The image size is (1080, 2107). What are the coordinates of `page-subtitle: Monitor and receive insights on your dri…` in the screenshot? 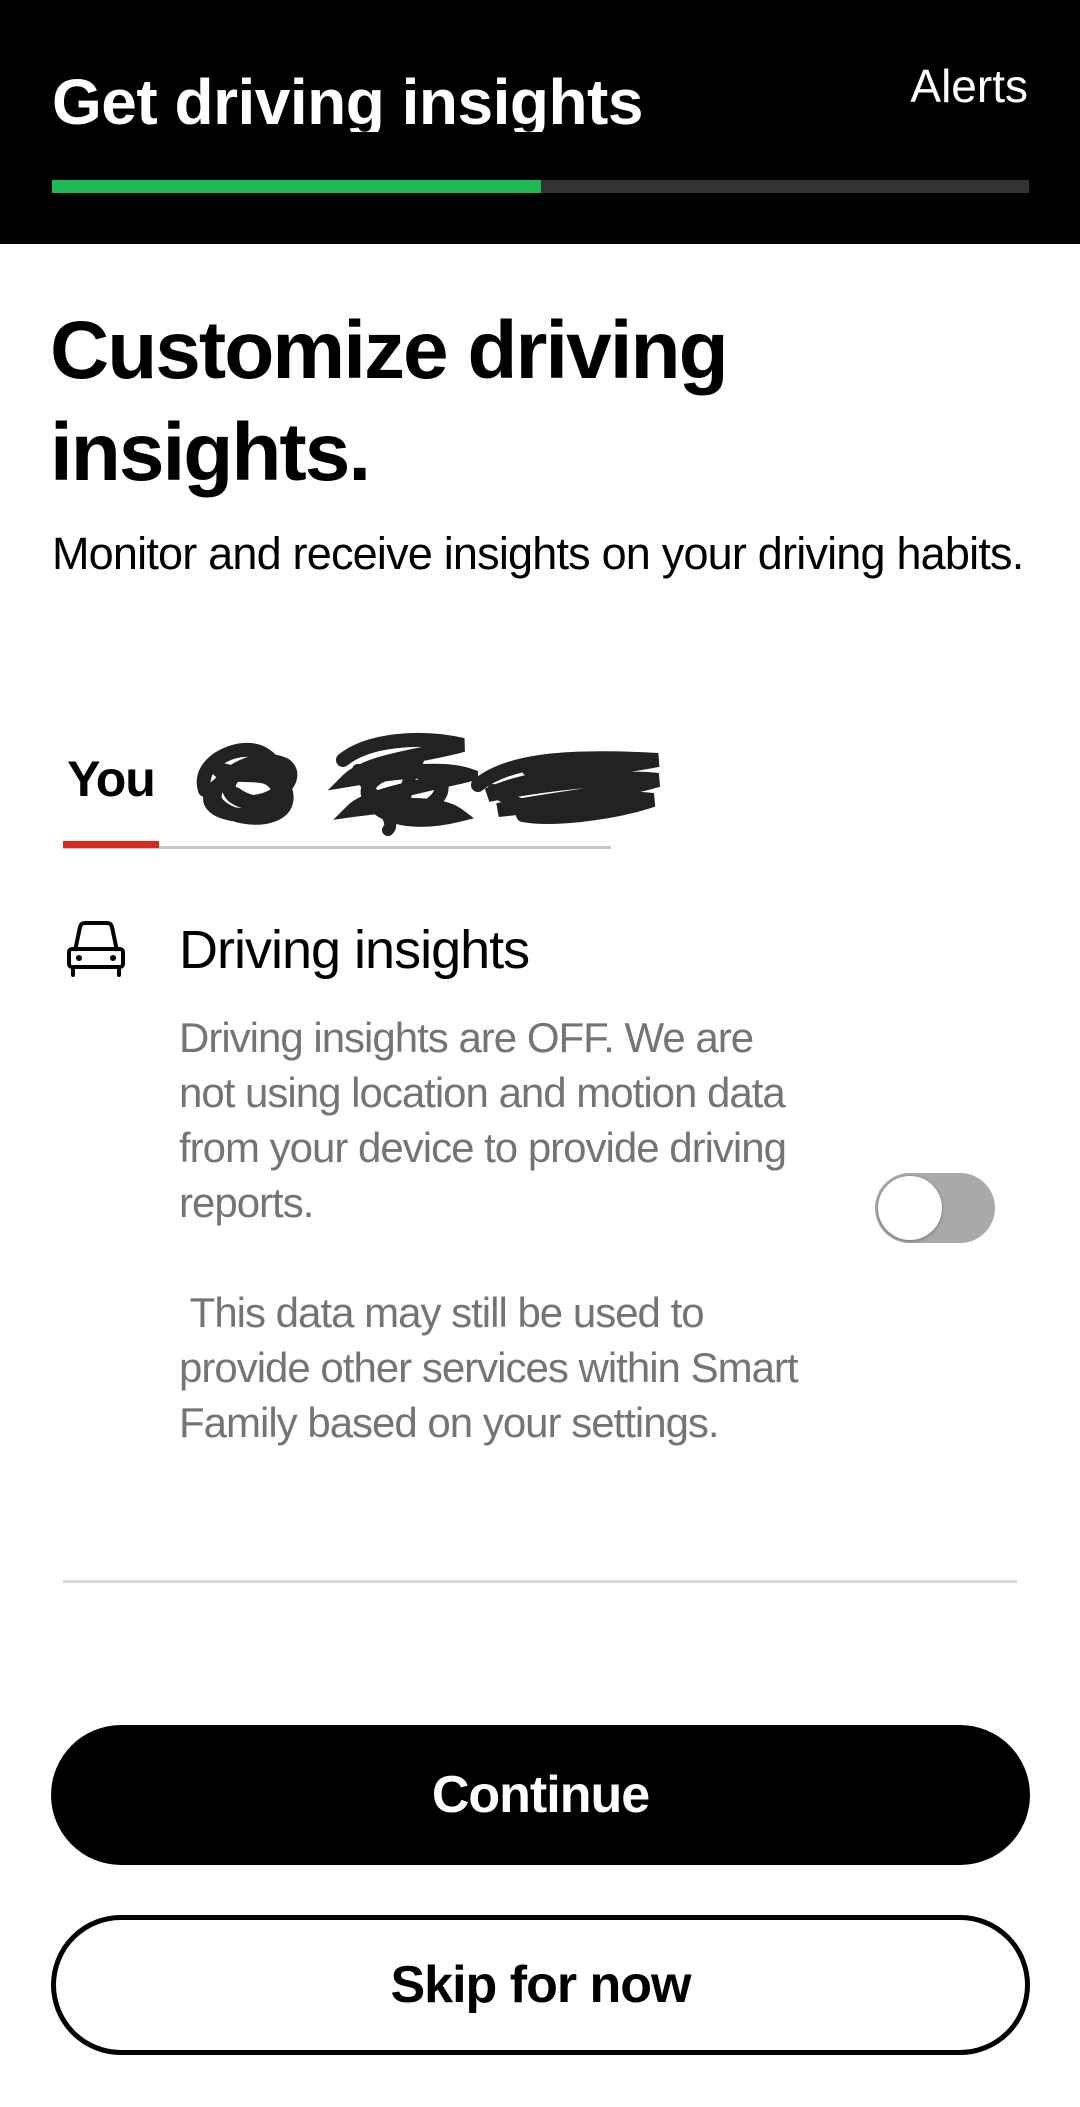 It's located at (538, 553).